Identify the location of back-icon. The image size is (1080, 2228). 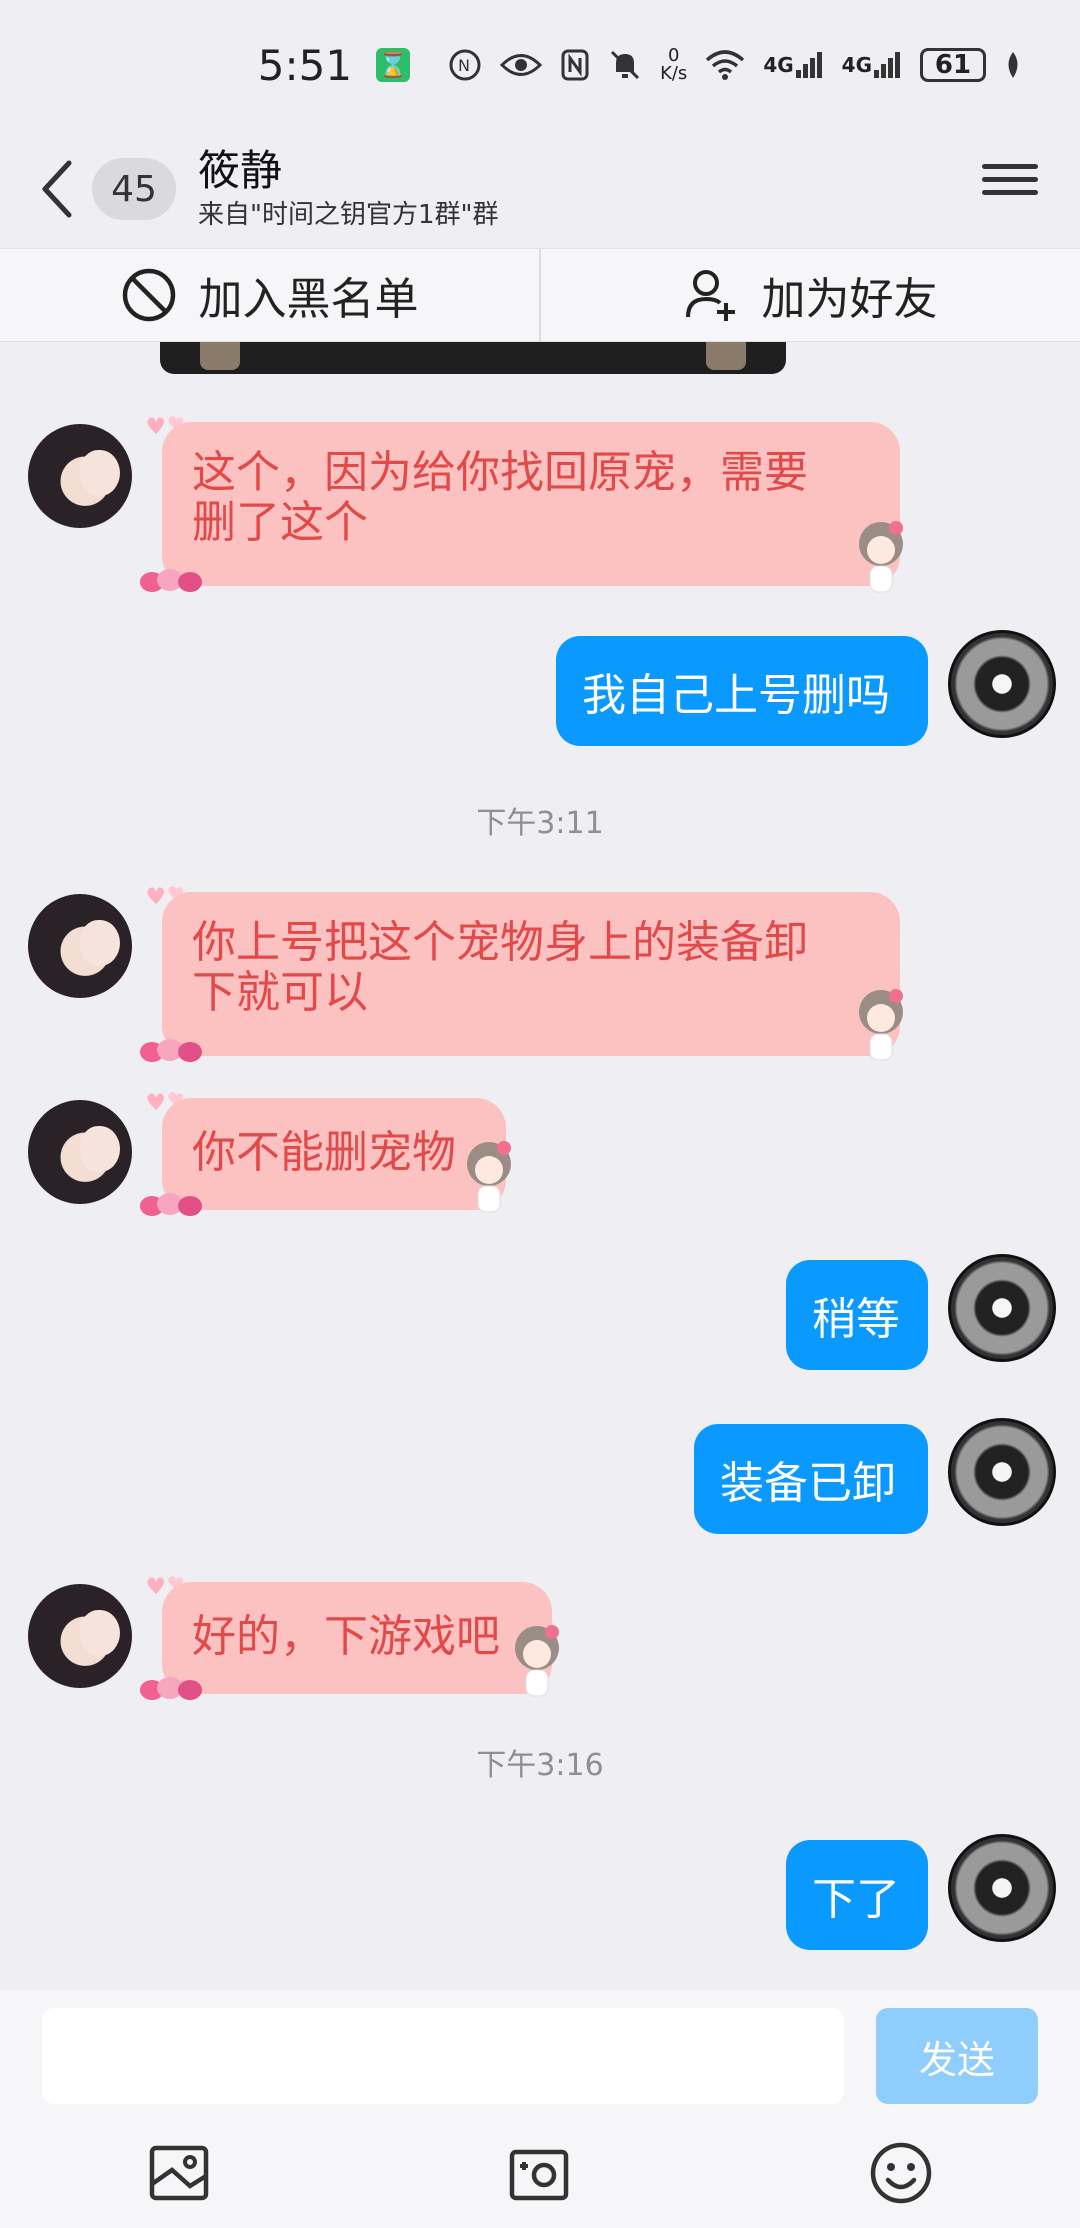
(57, 189).